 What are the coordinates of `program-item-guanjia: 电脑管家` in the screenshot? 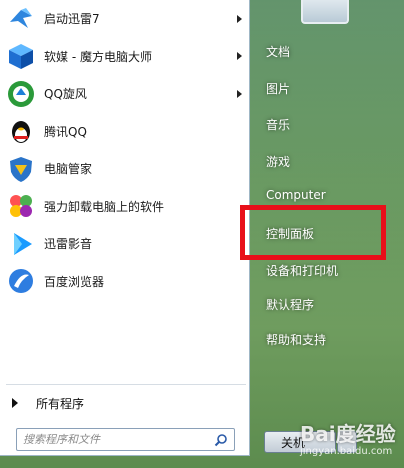 It's located at (125, 169).